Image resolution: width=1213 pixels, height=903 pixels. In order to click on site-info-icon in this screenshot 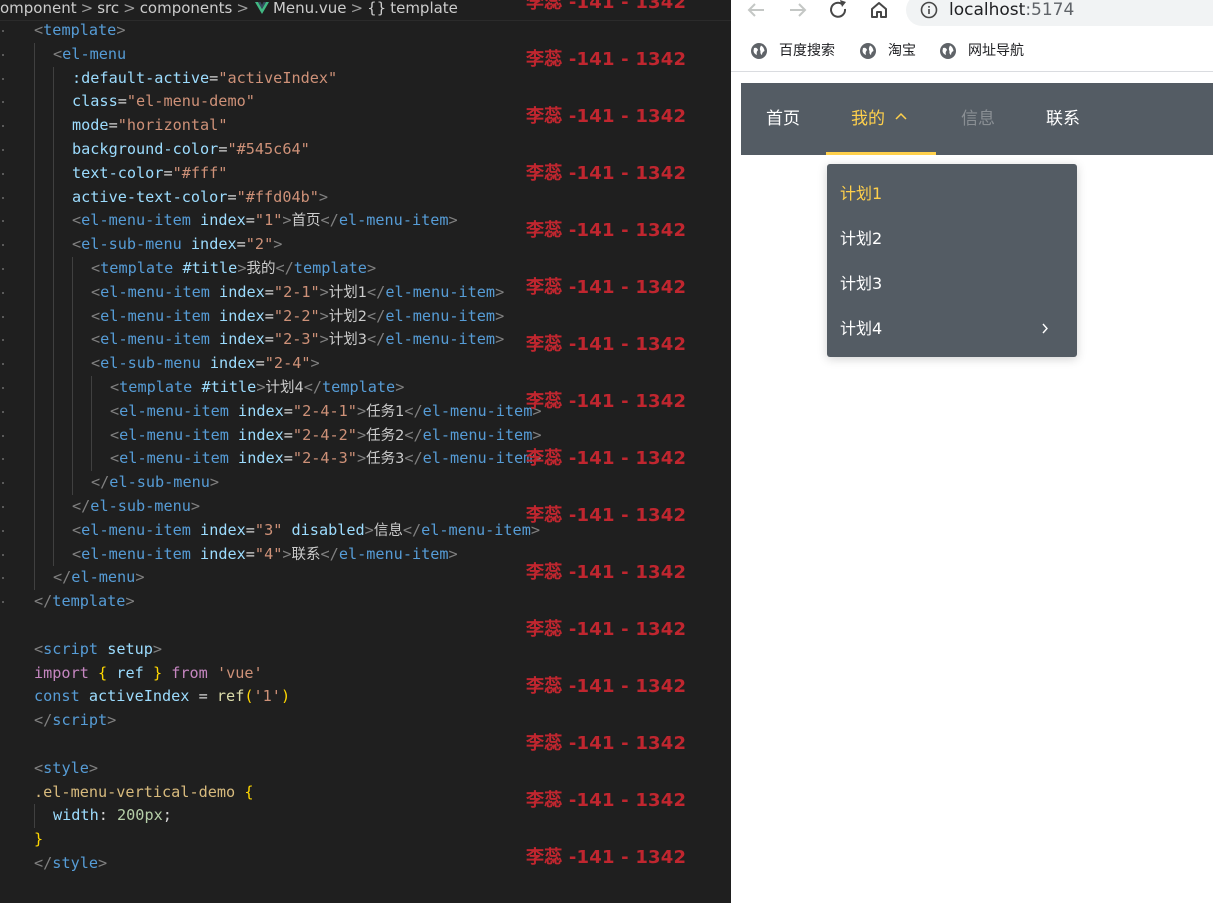, I will do `click(929, 10)`.